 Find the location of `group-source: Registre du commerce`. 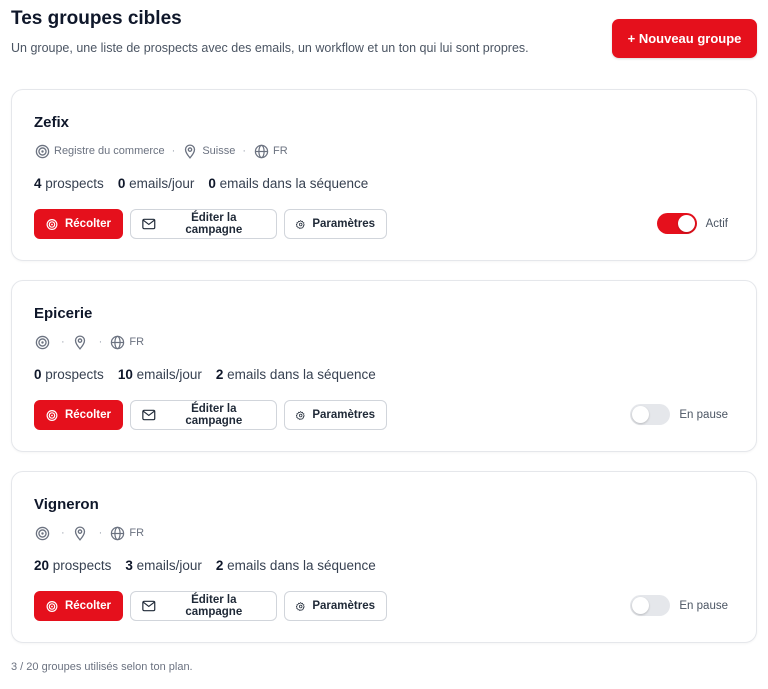

group-source: Registre du commerce is located at coordinates (109, 151).